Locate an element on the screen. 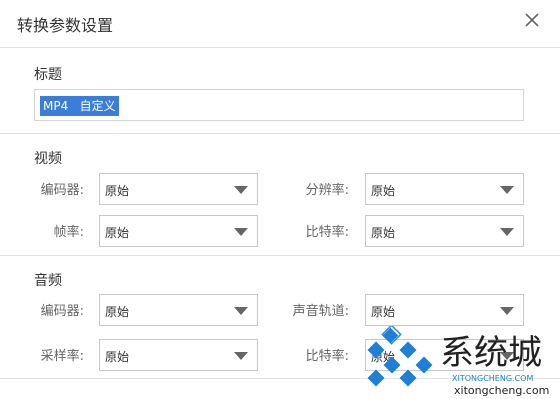  watermark-diamond-icon is located at coordinates (400, 356).